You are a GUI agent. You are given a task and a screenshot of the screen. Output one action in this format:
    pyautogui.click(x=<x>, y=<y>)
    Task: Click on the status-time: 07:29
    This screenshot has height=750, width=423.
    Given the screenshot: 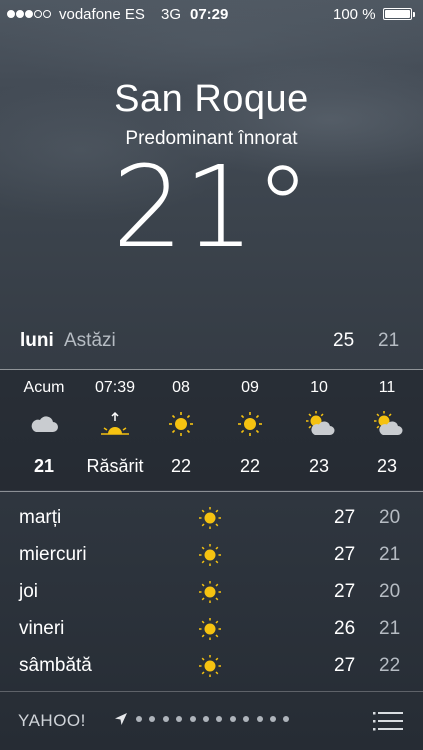 What is the action you would take?
    pyautogui.click(x=209, y=14)
    